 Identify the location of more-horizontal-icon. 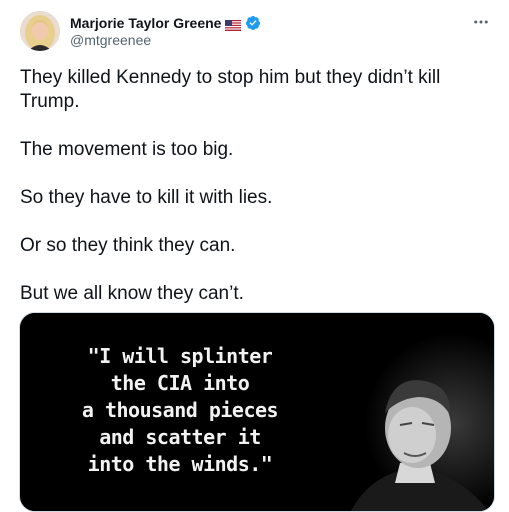
(481, 22).